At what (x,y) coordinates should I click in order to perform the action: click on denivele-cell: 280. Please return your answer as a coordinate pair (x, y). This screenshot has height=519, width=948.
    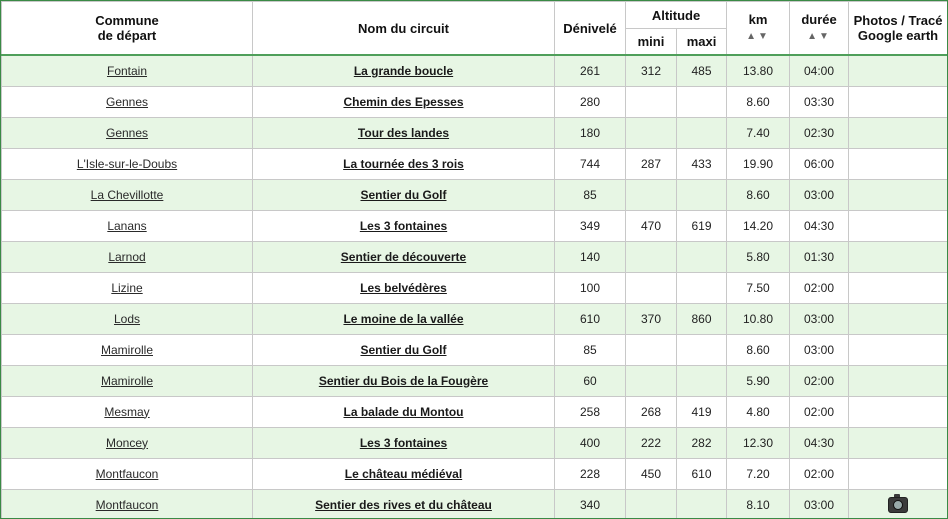
    Looking at the image, I should click on (590, 101).